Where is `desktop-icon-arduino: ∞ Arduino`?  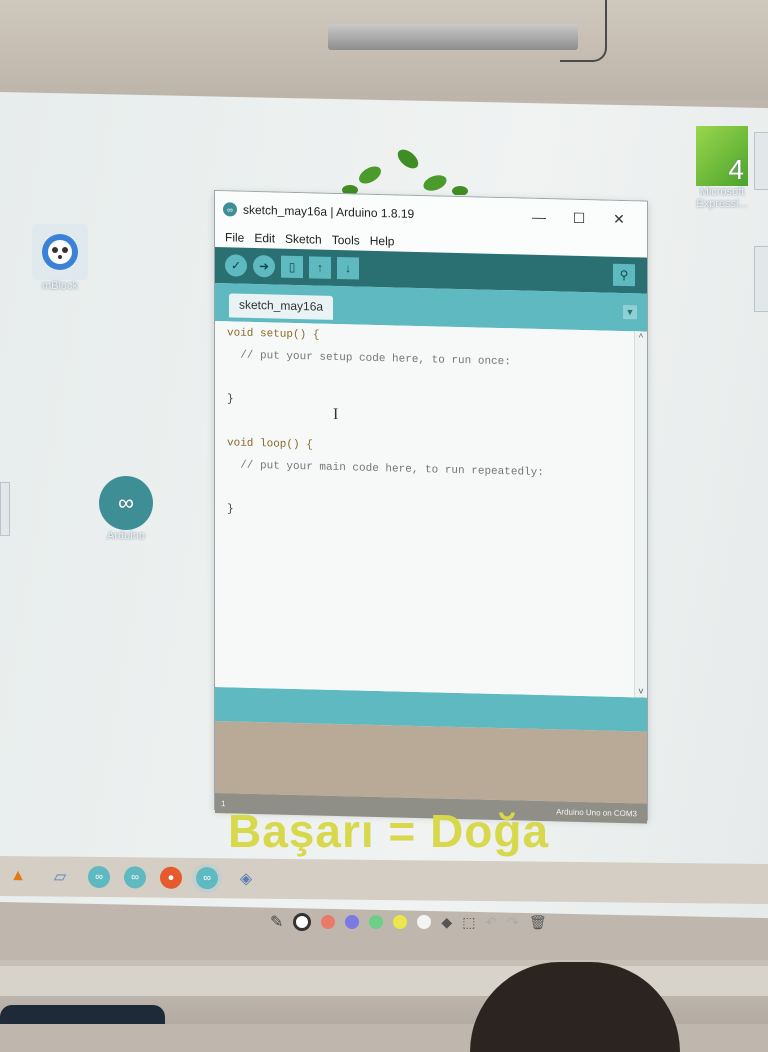
desktop-icon-arduino: ∞ Arduino is located at coordinates (126, 509).